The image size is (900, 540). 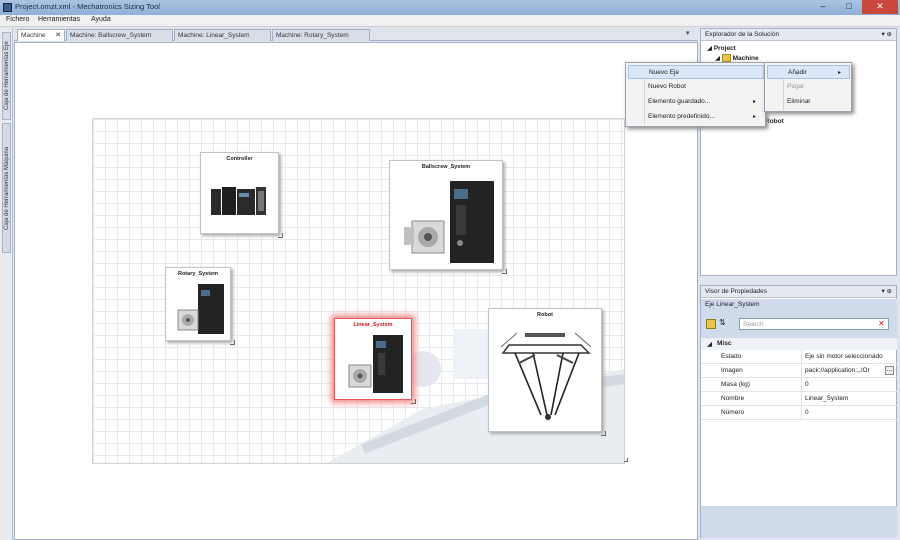 What do you see at coordinates (881, 323) in the screenshot?
I see `clear-search-icon: ✕` at bounding box center [881, 323].